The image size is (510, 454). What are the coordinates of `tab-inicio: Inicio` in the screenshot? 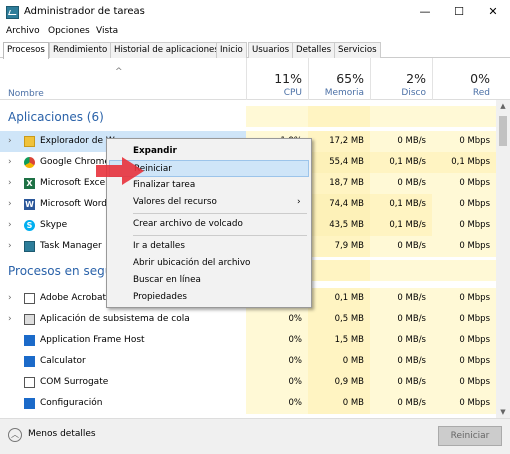 It's located at (231, 50).